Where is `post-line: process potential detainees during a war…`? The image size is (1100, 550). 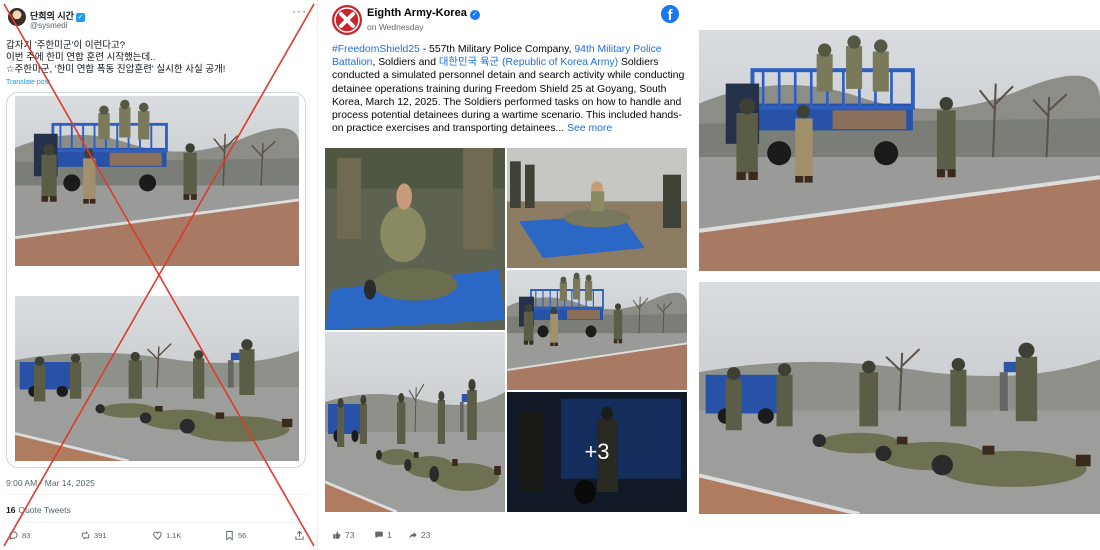
post-line: process potential detainees during a war… is located at coordinates (507, 116).